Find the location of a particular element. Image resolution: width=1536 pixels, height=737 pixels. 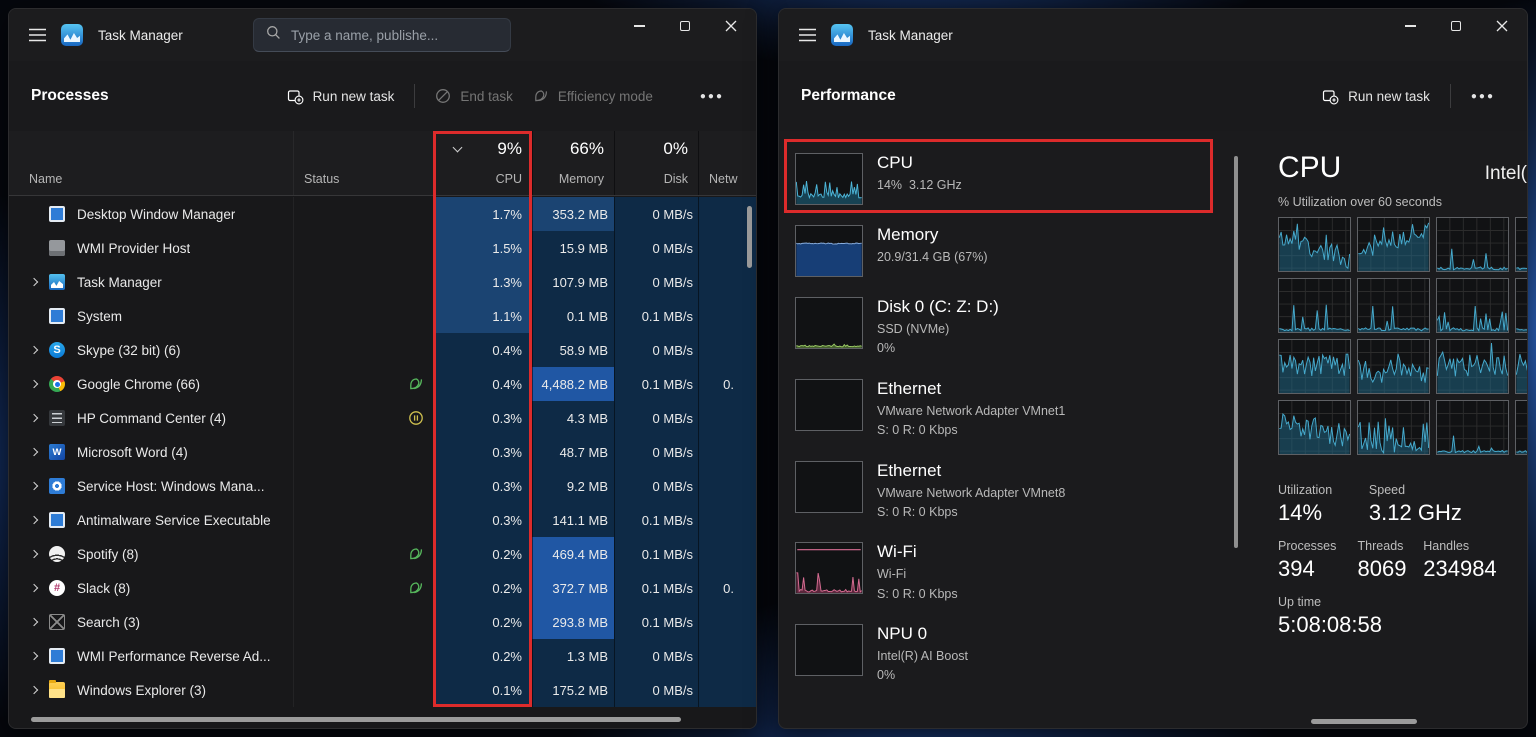

process-name: HP Command Center (4) is located at coordinates (152, 418).